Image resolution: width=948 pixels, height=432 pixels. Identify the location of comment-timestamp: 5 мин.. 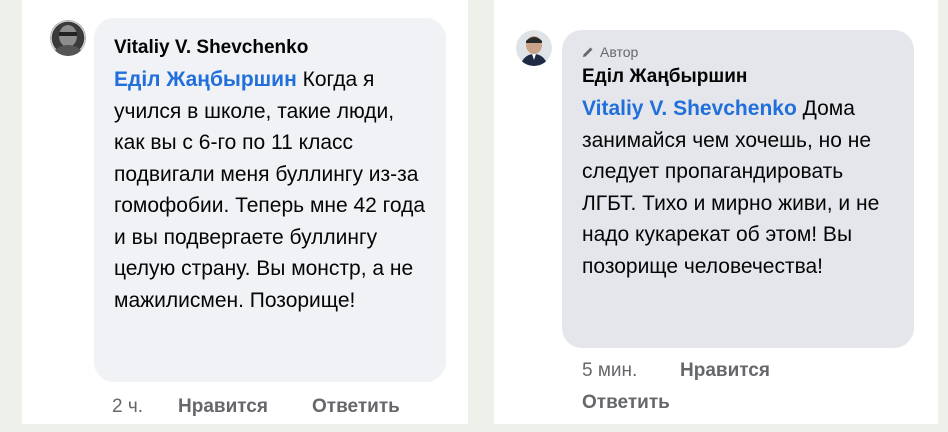
(631, 371).